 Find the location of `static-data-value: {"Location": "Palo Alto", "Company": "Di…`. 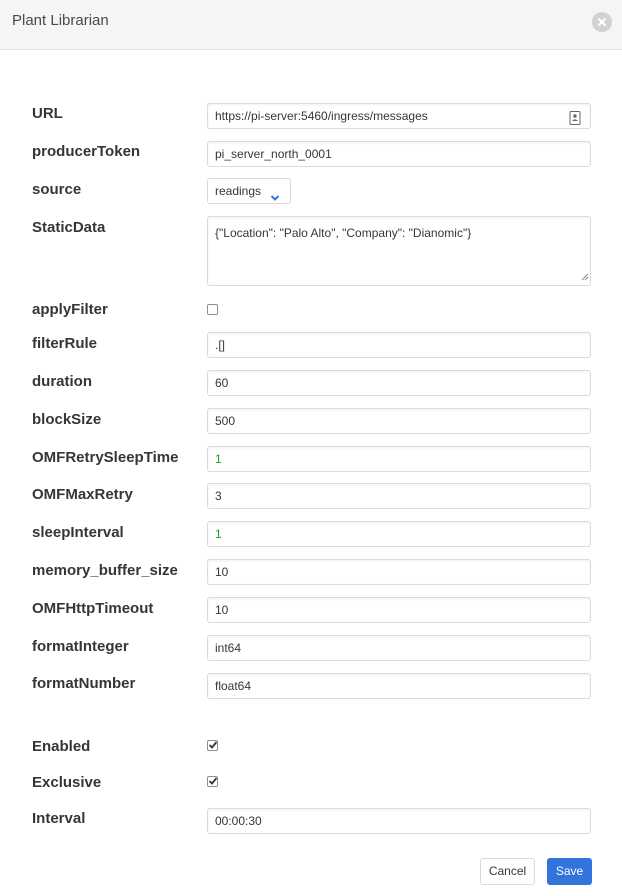

static-data-value: {"Location": "Palo Alto", "Company": "Di… is located at coordinates (343, 233).